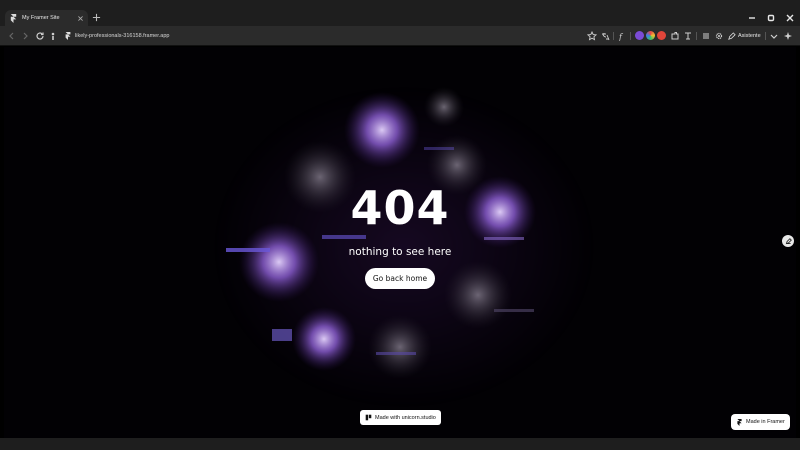 This screenshot has height=450, width=800. I want to click on reading-list-icon, so click(706, 36).